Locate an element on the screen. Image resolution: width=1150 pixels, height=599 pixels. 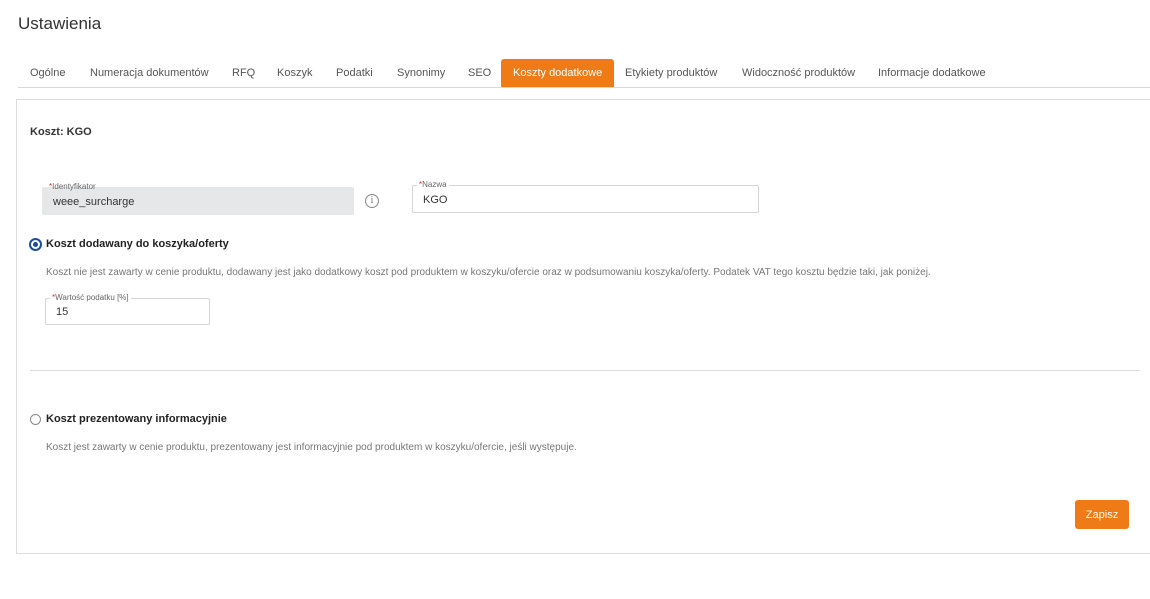
tax-value-field: *Wartość podatku [%] 15 is located at coordinates (127, 308).